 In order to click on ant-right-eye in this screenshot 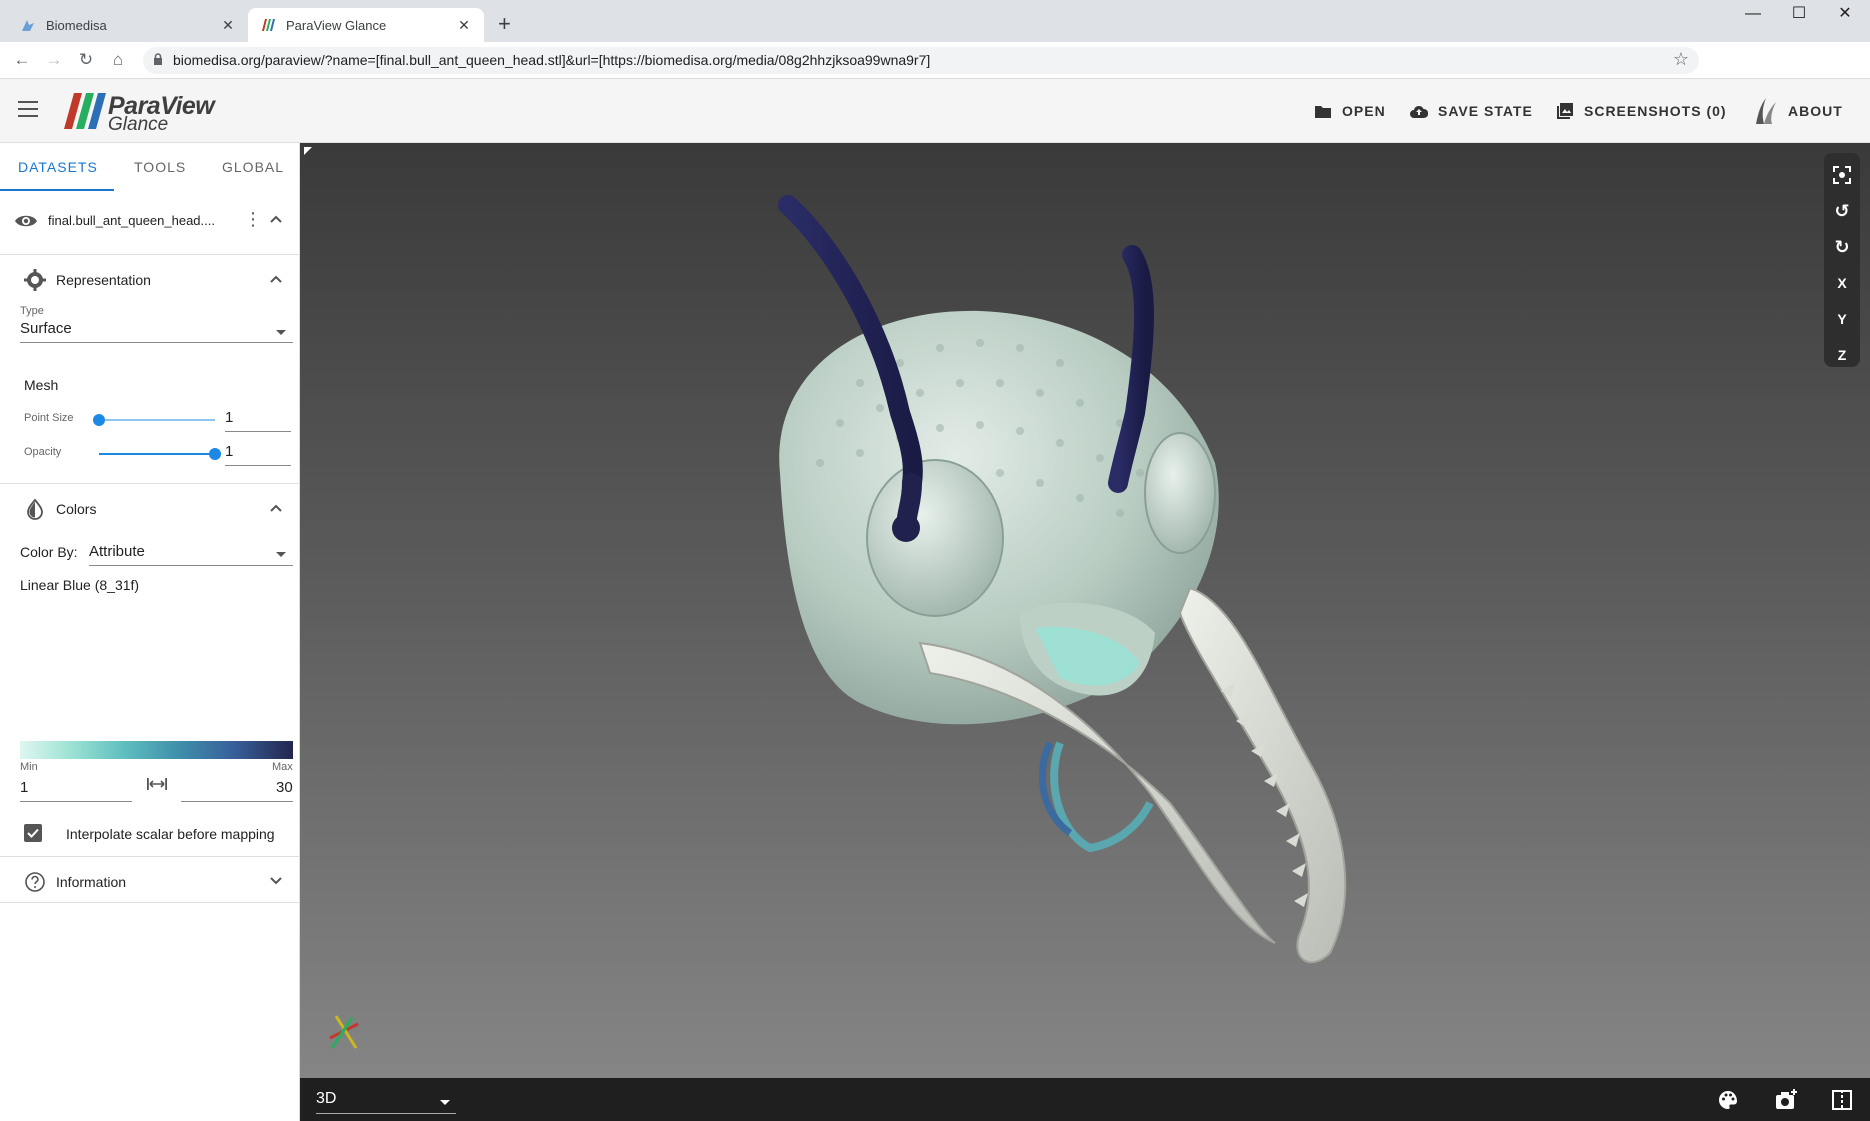, I will do `click(1180, 493)`.